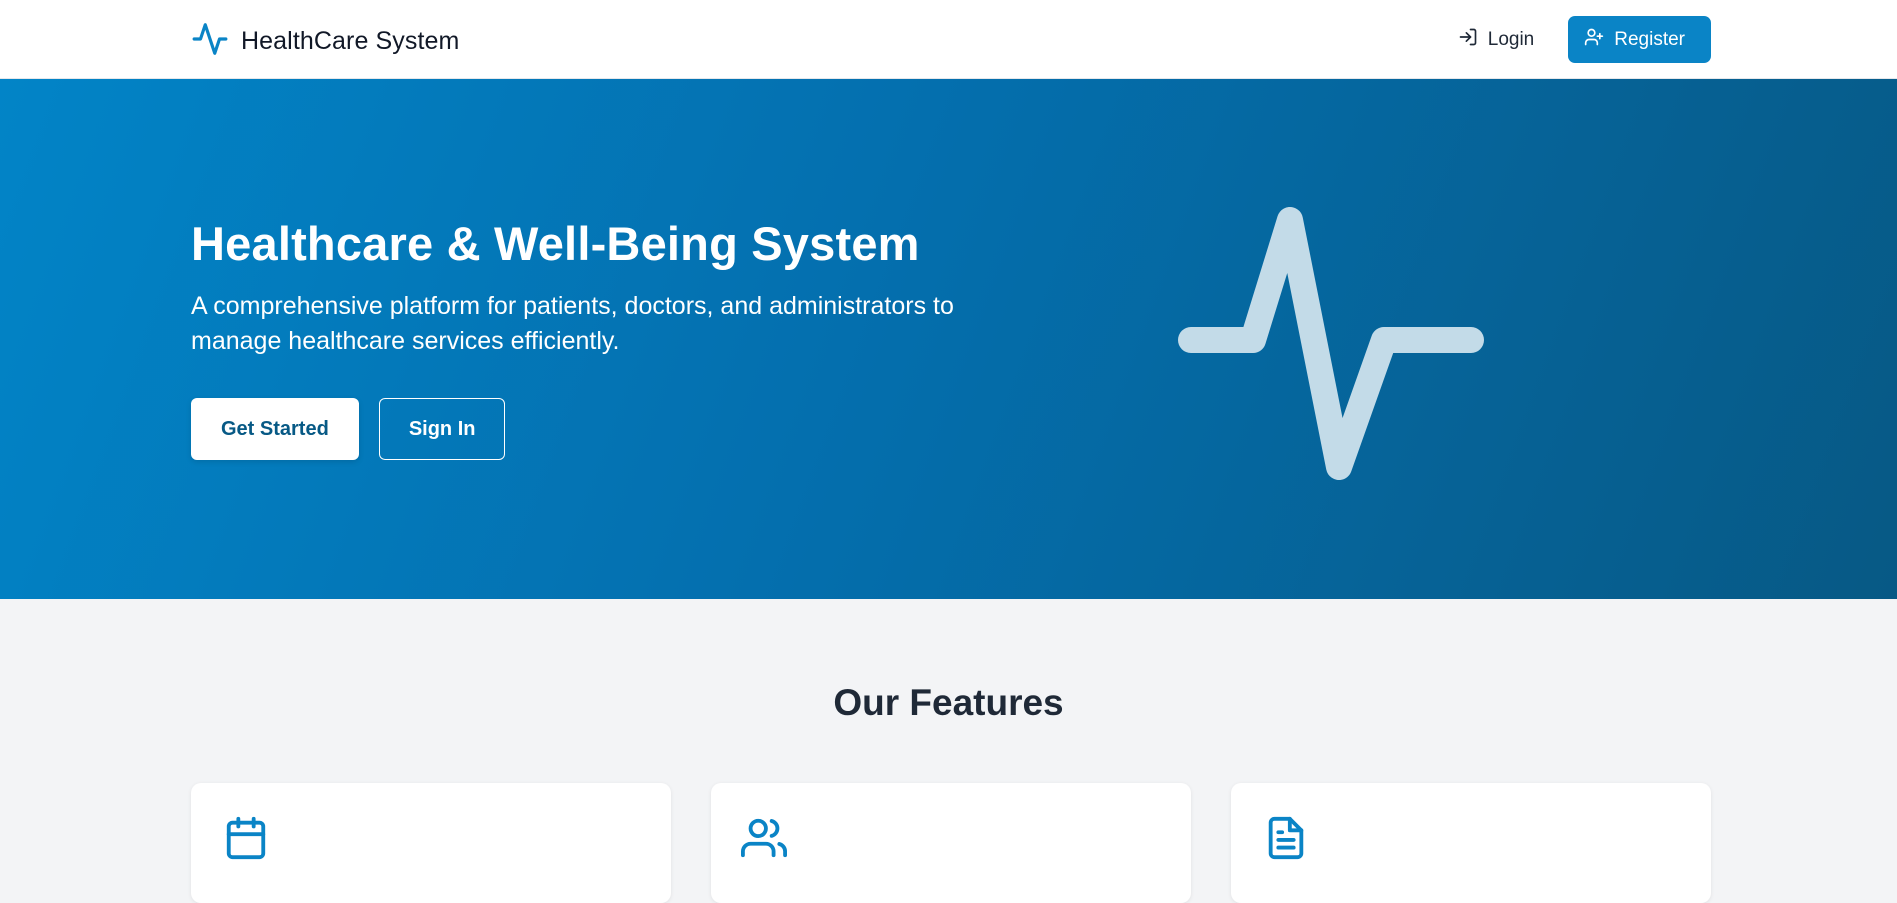  What do you see at coordinates (1468, 40) in the screenshot?
I see `log-in-icon` at bounding box center [1468, 40].